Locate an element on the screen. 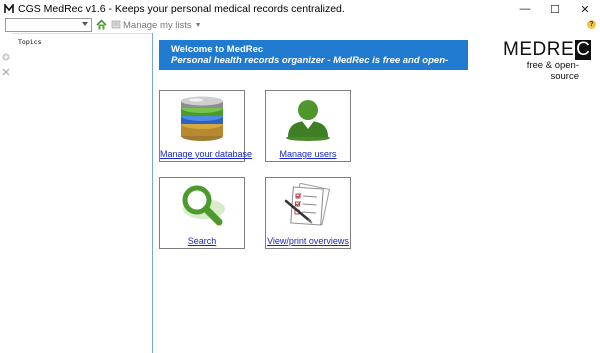 This screenshot has width=600, height=353. window-controls: — ☐ ✕ is located at coordinates (555, 9).